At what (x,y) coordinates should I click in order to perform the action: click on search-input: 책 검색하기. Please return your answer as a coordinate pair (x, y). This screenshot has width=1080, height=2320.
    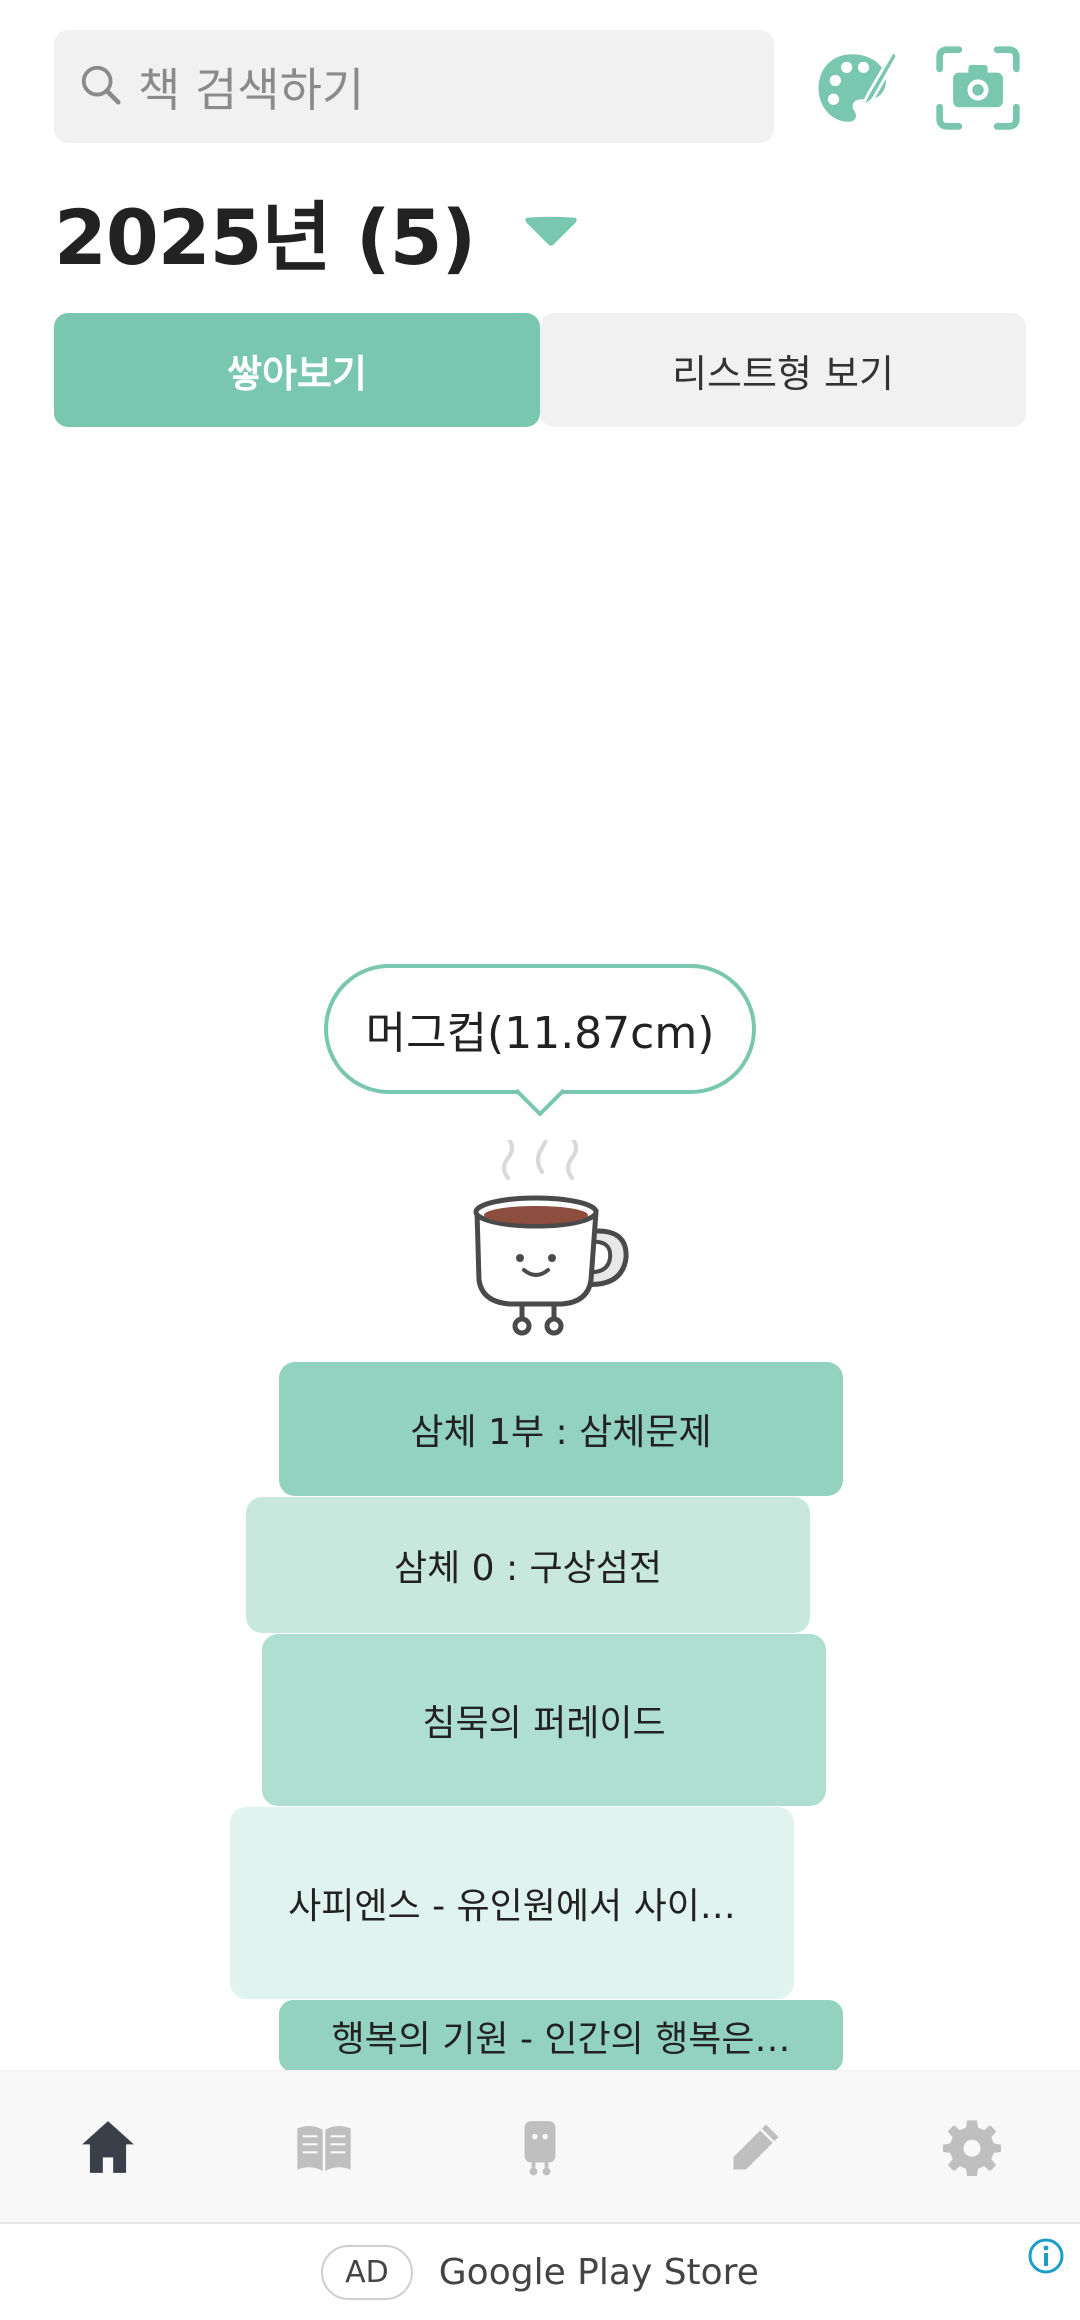
    Looking at the image, I should click on (414, 86).